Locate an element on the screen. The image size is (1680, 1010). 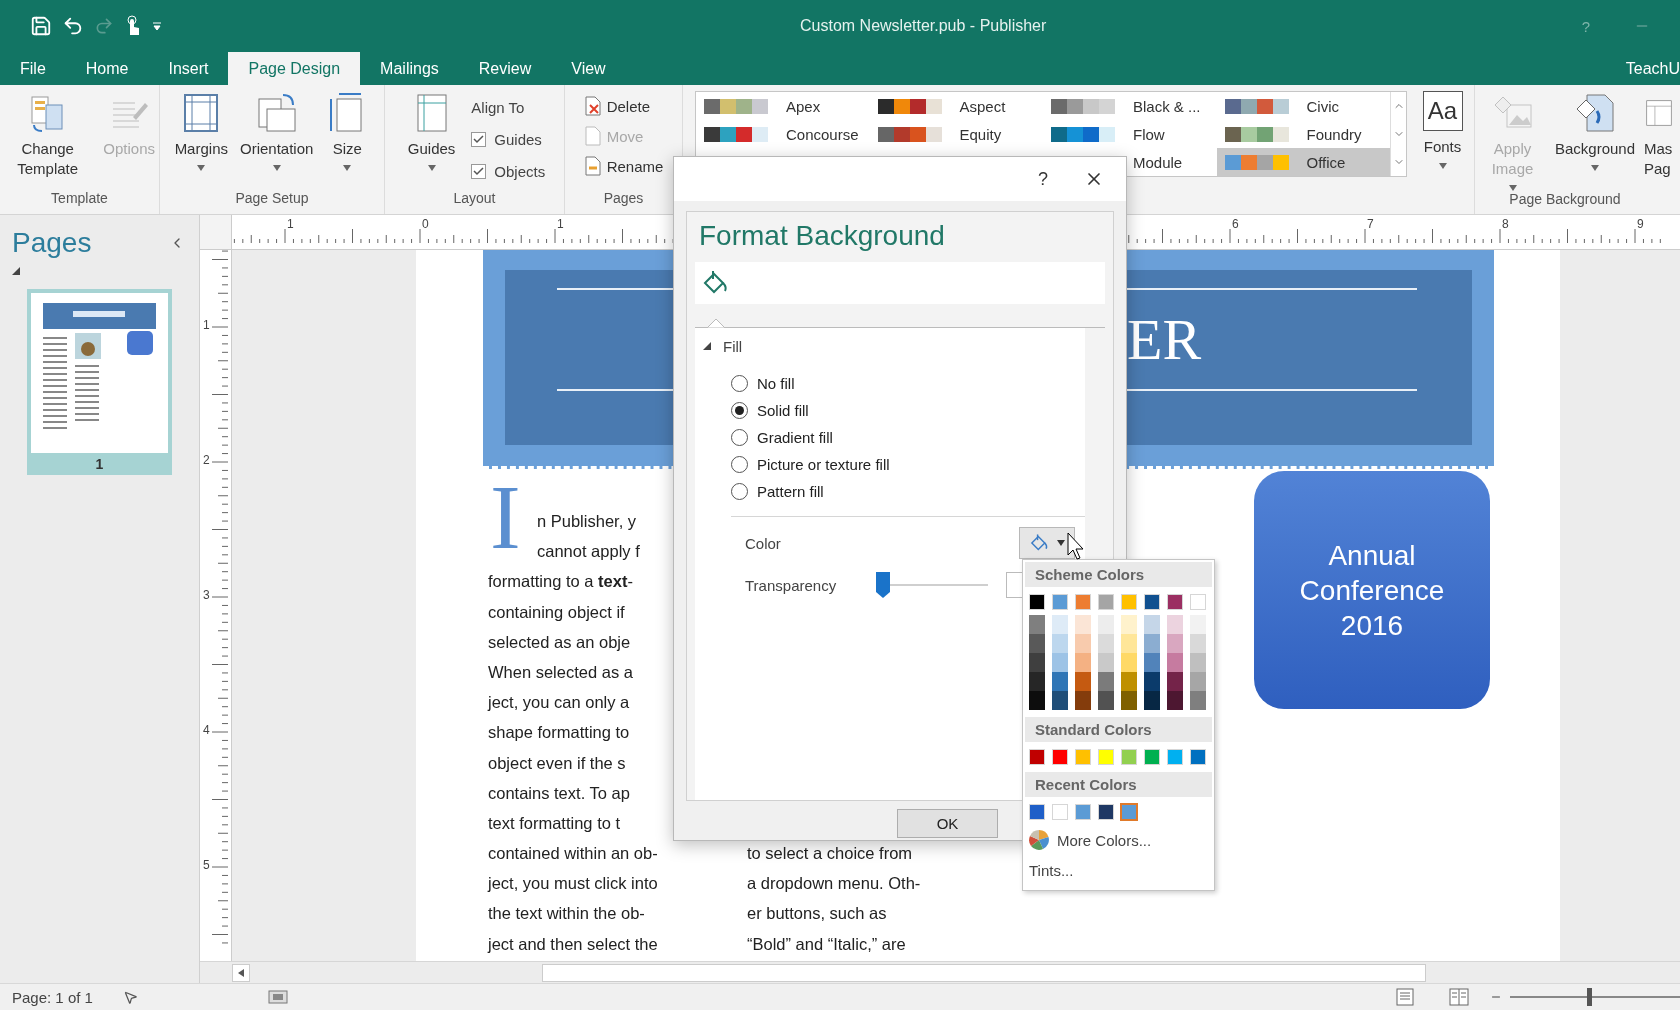
ribbon-button: Background is located at coordinates (1595, 131).